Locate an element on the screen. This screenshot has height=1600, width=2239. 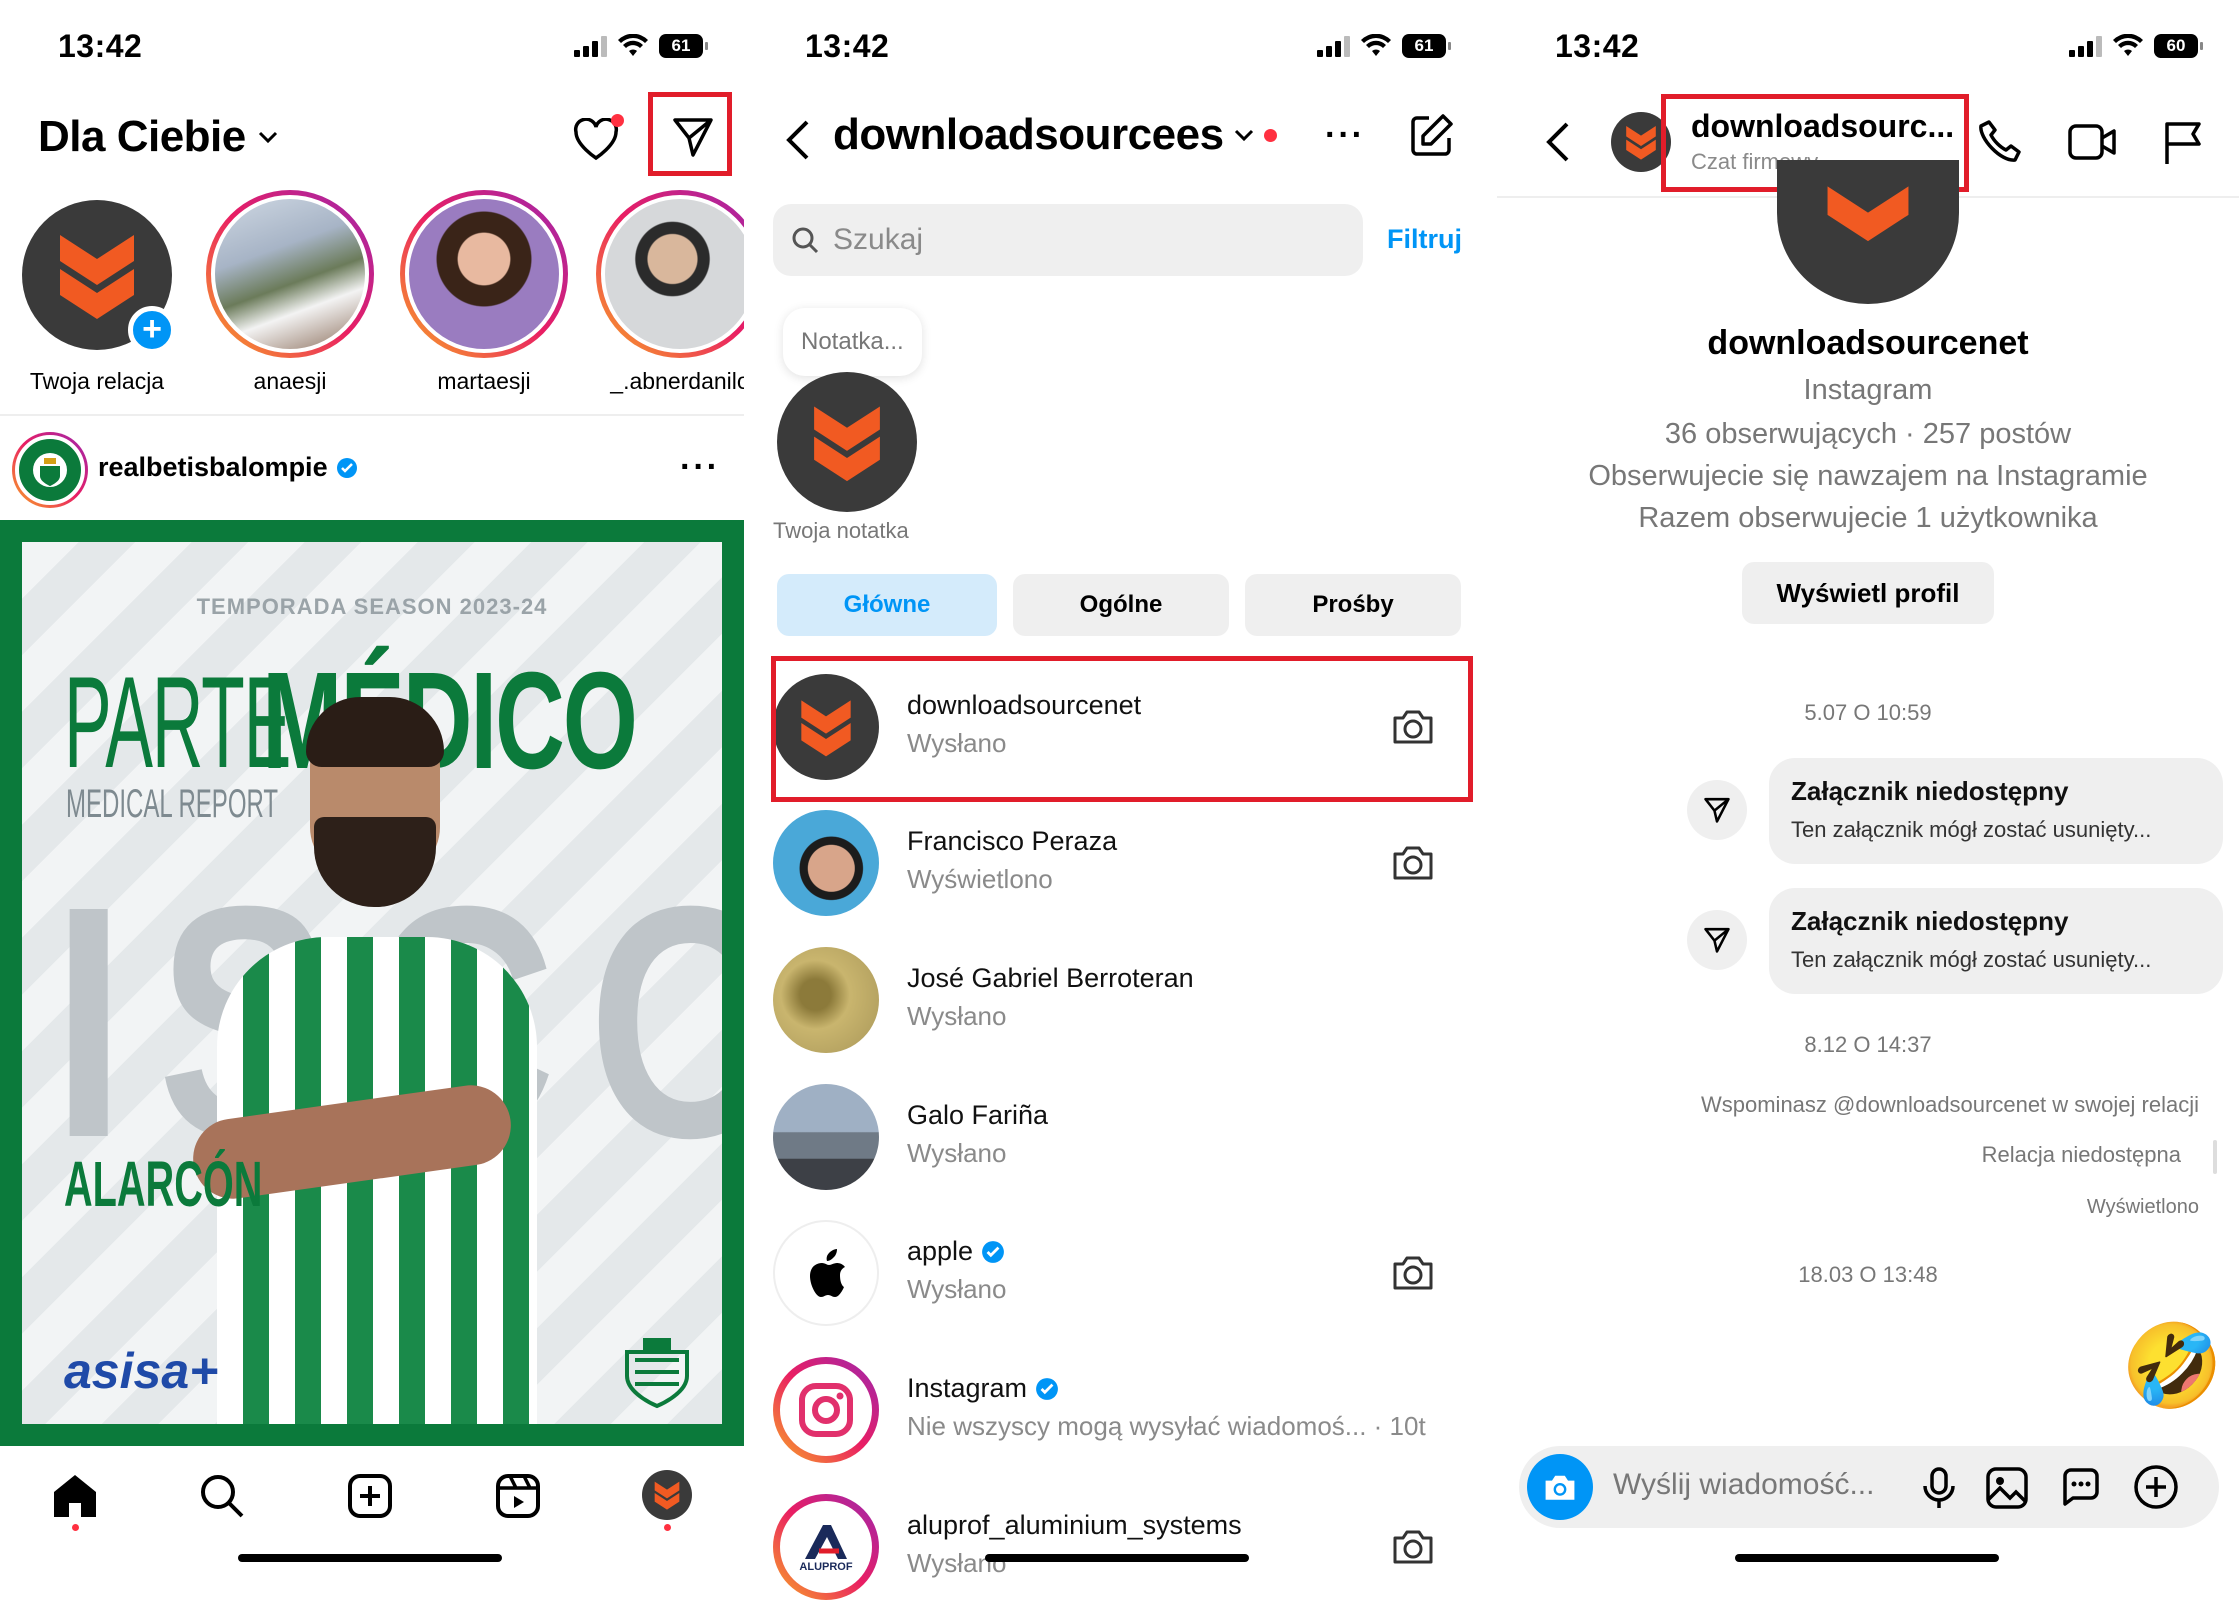
camera-button is located at coordinates (1560, 1487).